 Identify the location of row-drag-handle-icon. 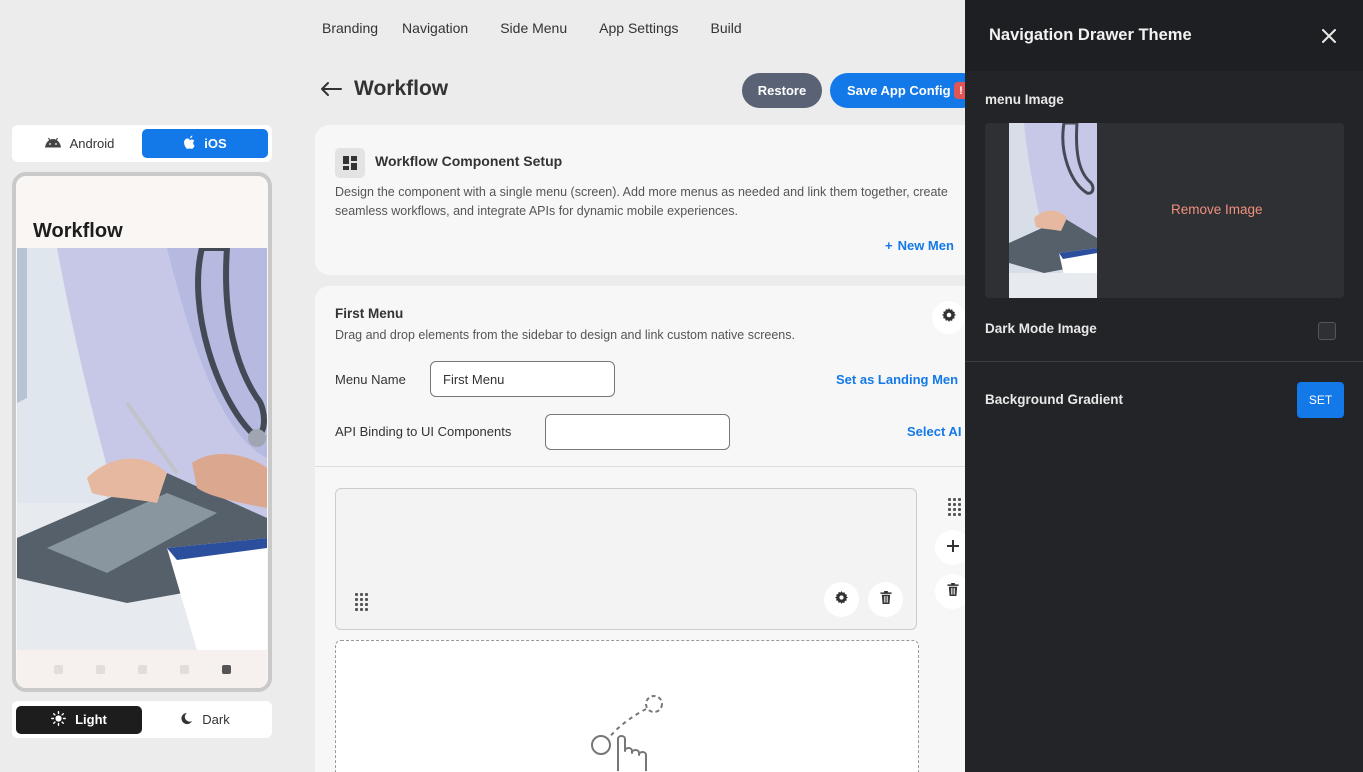
(954, 507).